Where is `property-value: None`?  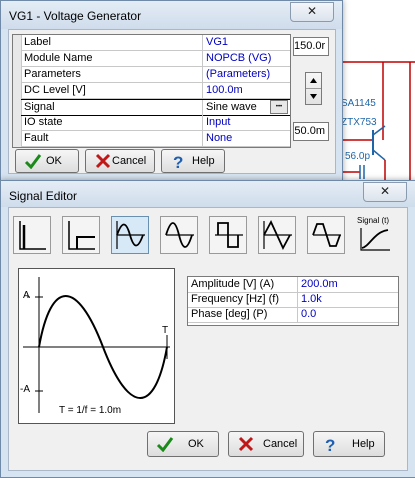
property-value: None is located at coordinates (246, 138).